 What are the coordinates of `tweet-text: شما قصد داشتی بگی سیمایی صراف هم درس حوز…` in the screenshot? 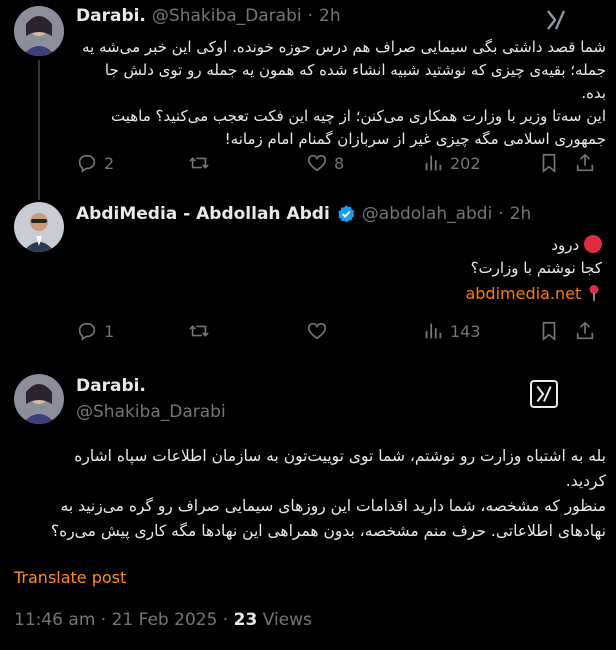 It's located at (344, 93).